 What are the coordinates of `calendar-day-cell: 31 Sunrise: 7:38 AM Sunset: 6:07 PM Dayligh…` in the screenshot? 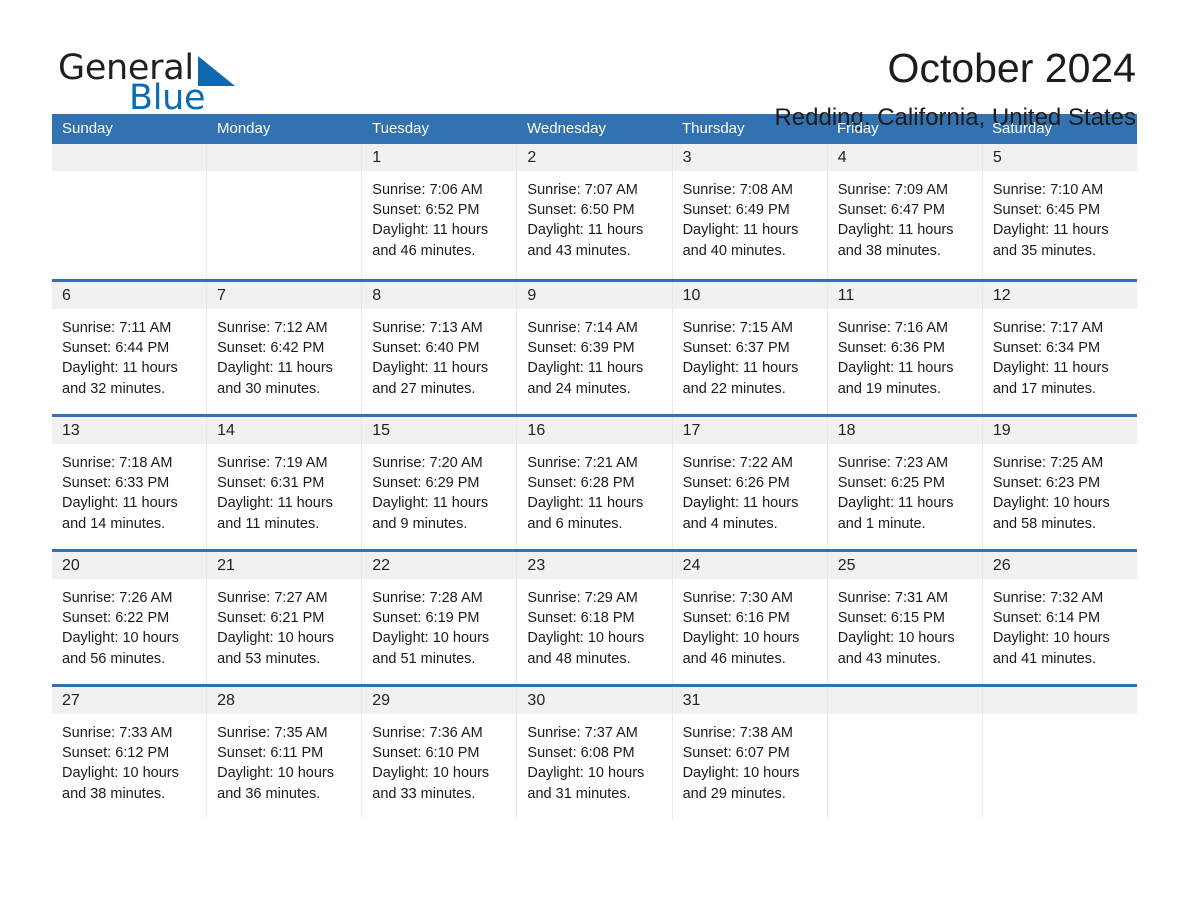 It's located at (750, 753).